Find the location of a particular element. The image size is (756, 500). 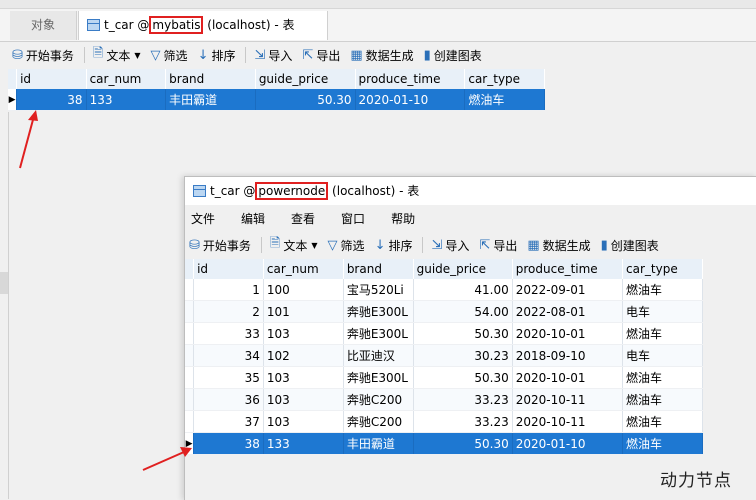

cell-id: 36 is located at coordinates (228, 399).